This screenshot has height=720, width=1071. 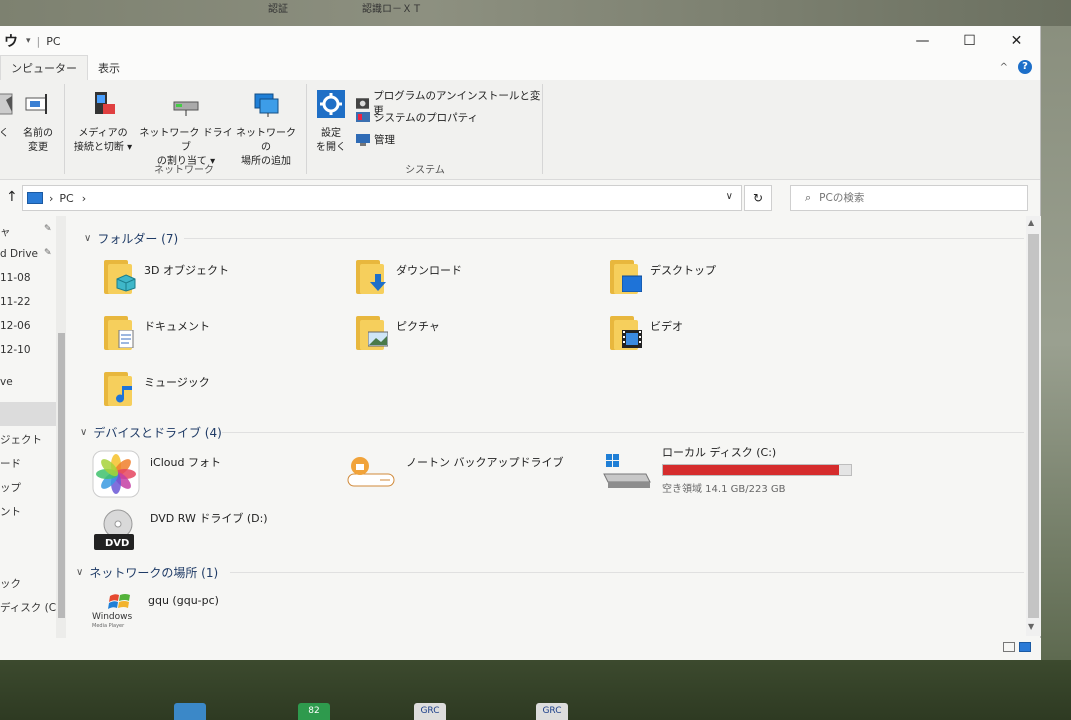 I want to click on rename-icon, so click(x=36, y=104).